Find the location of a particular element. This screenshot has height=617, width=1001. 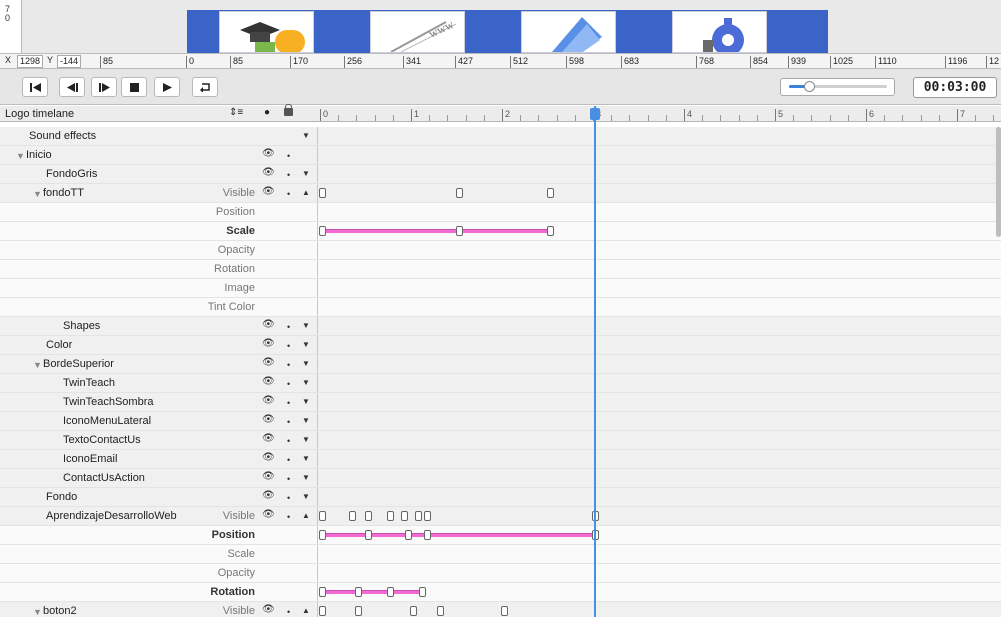

layer-row: Fondo 👁 • ▼ is located at coordinates (500, 497).